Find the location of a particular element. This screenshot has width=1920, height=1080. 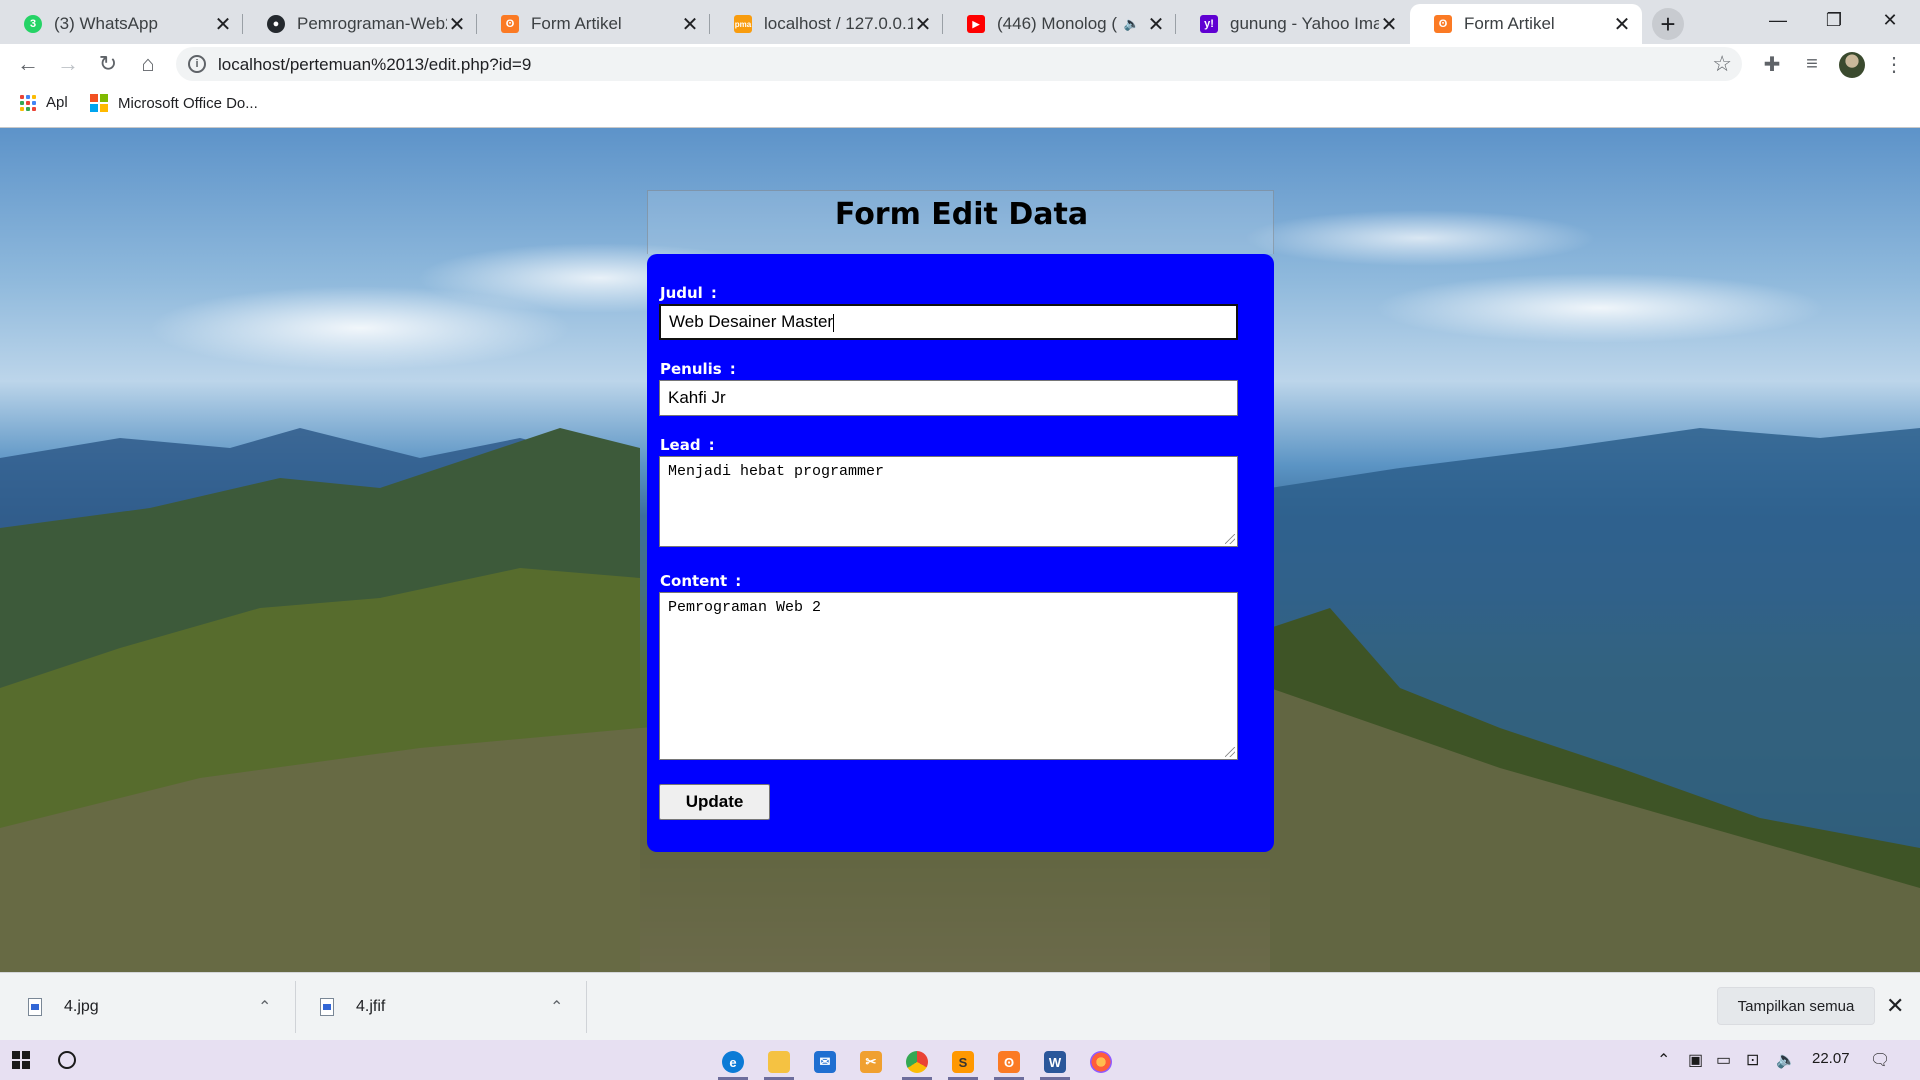

tab-yahoo: y! gunung - Yahoo Image ✕ is located at coordinates (1292, 24).